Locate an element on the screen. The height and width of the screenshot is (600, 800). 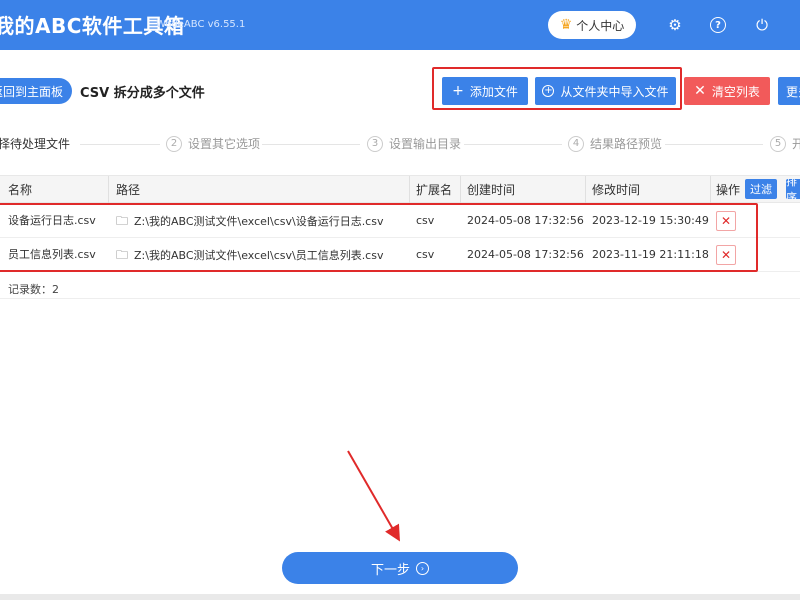
step-output-dir: 3 设置输出目录 is located at coordinates (414, 143).